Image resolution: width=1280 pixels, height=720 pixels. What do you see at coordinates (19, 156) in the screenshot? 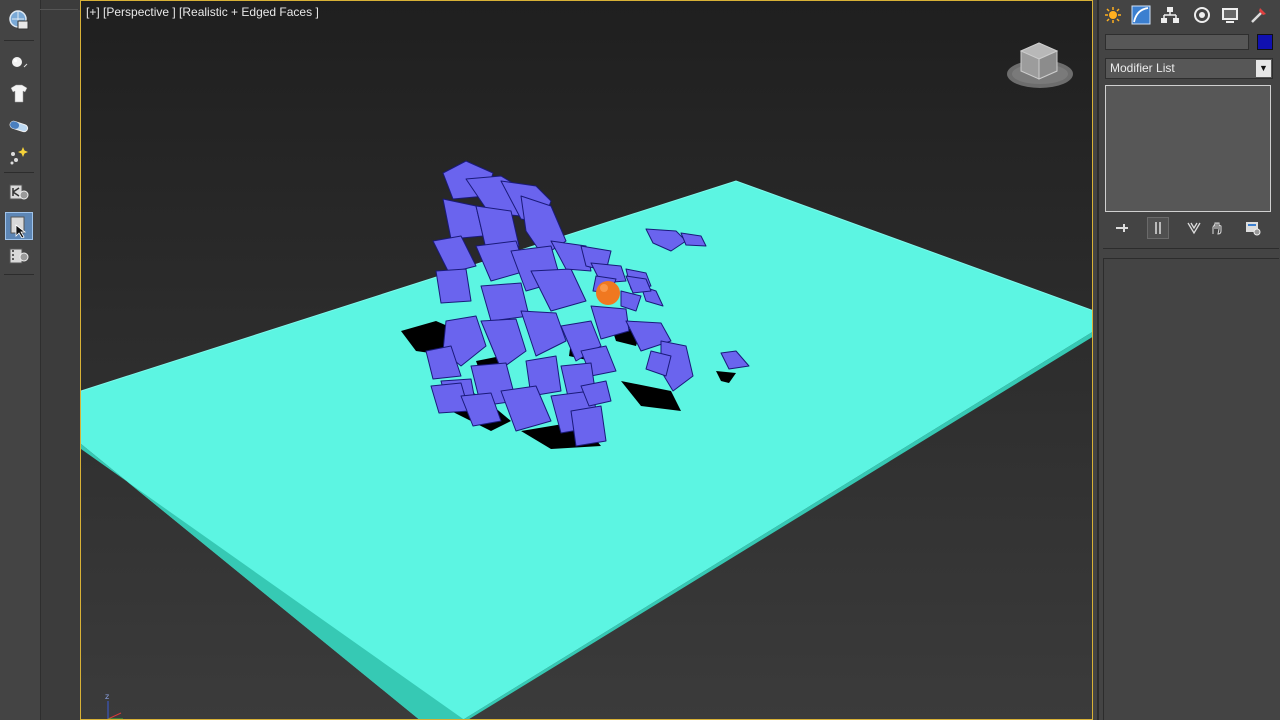
I see `particle-sparkle-icon` at bounding box center [19, 156].